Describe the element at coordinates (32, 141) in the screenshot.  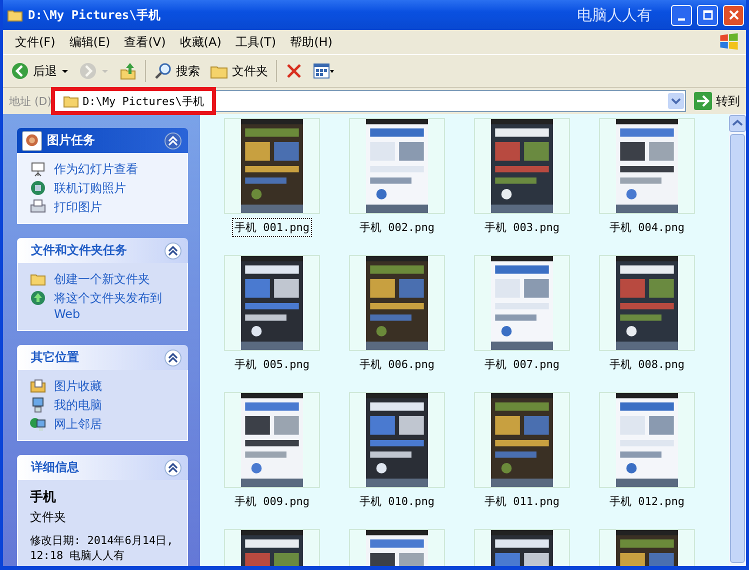
I see `photo-icon` at that location.